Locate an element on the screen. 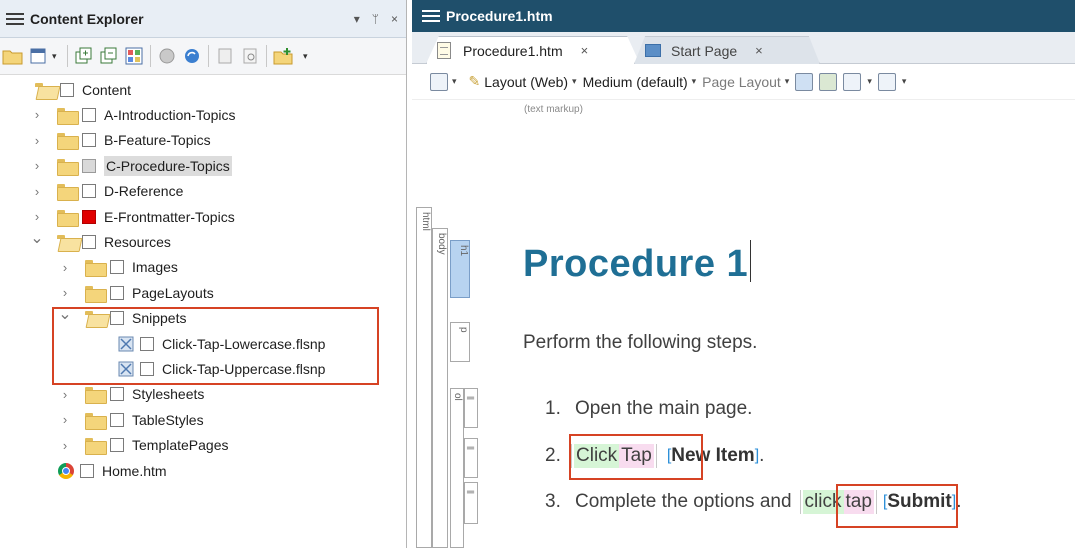 This screenshot has width=1075, height=548. medium-dropdown: Medium (default) ▾ is located at coordinates (640, 82).